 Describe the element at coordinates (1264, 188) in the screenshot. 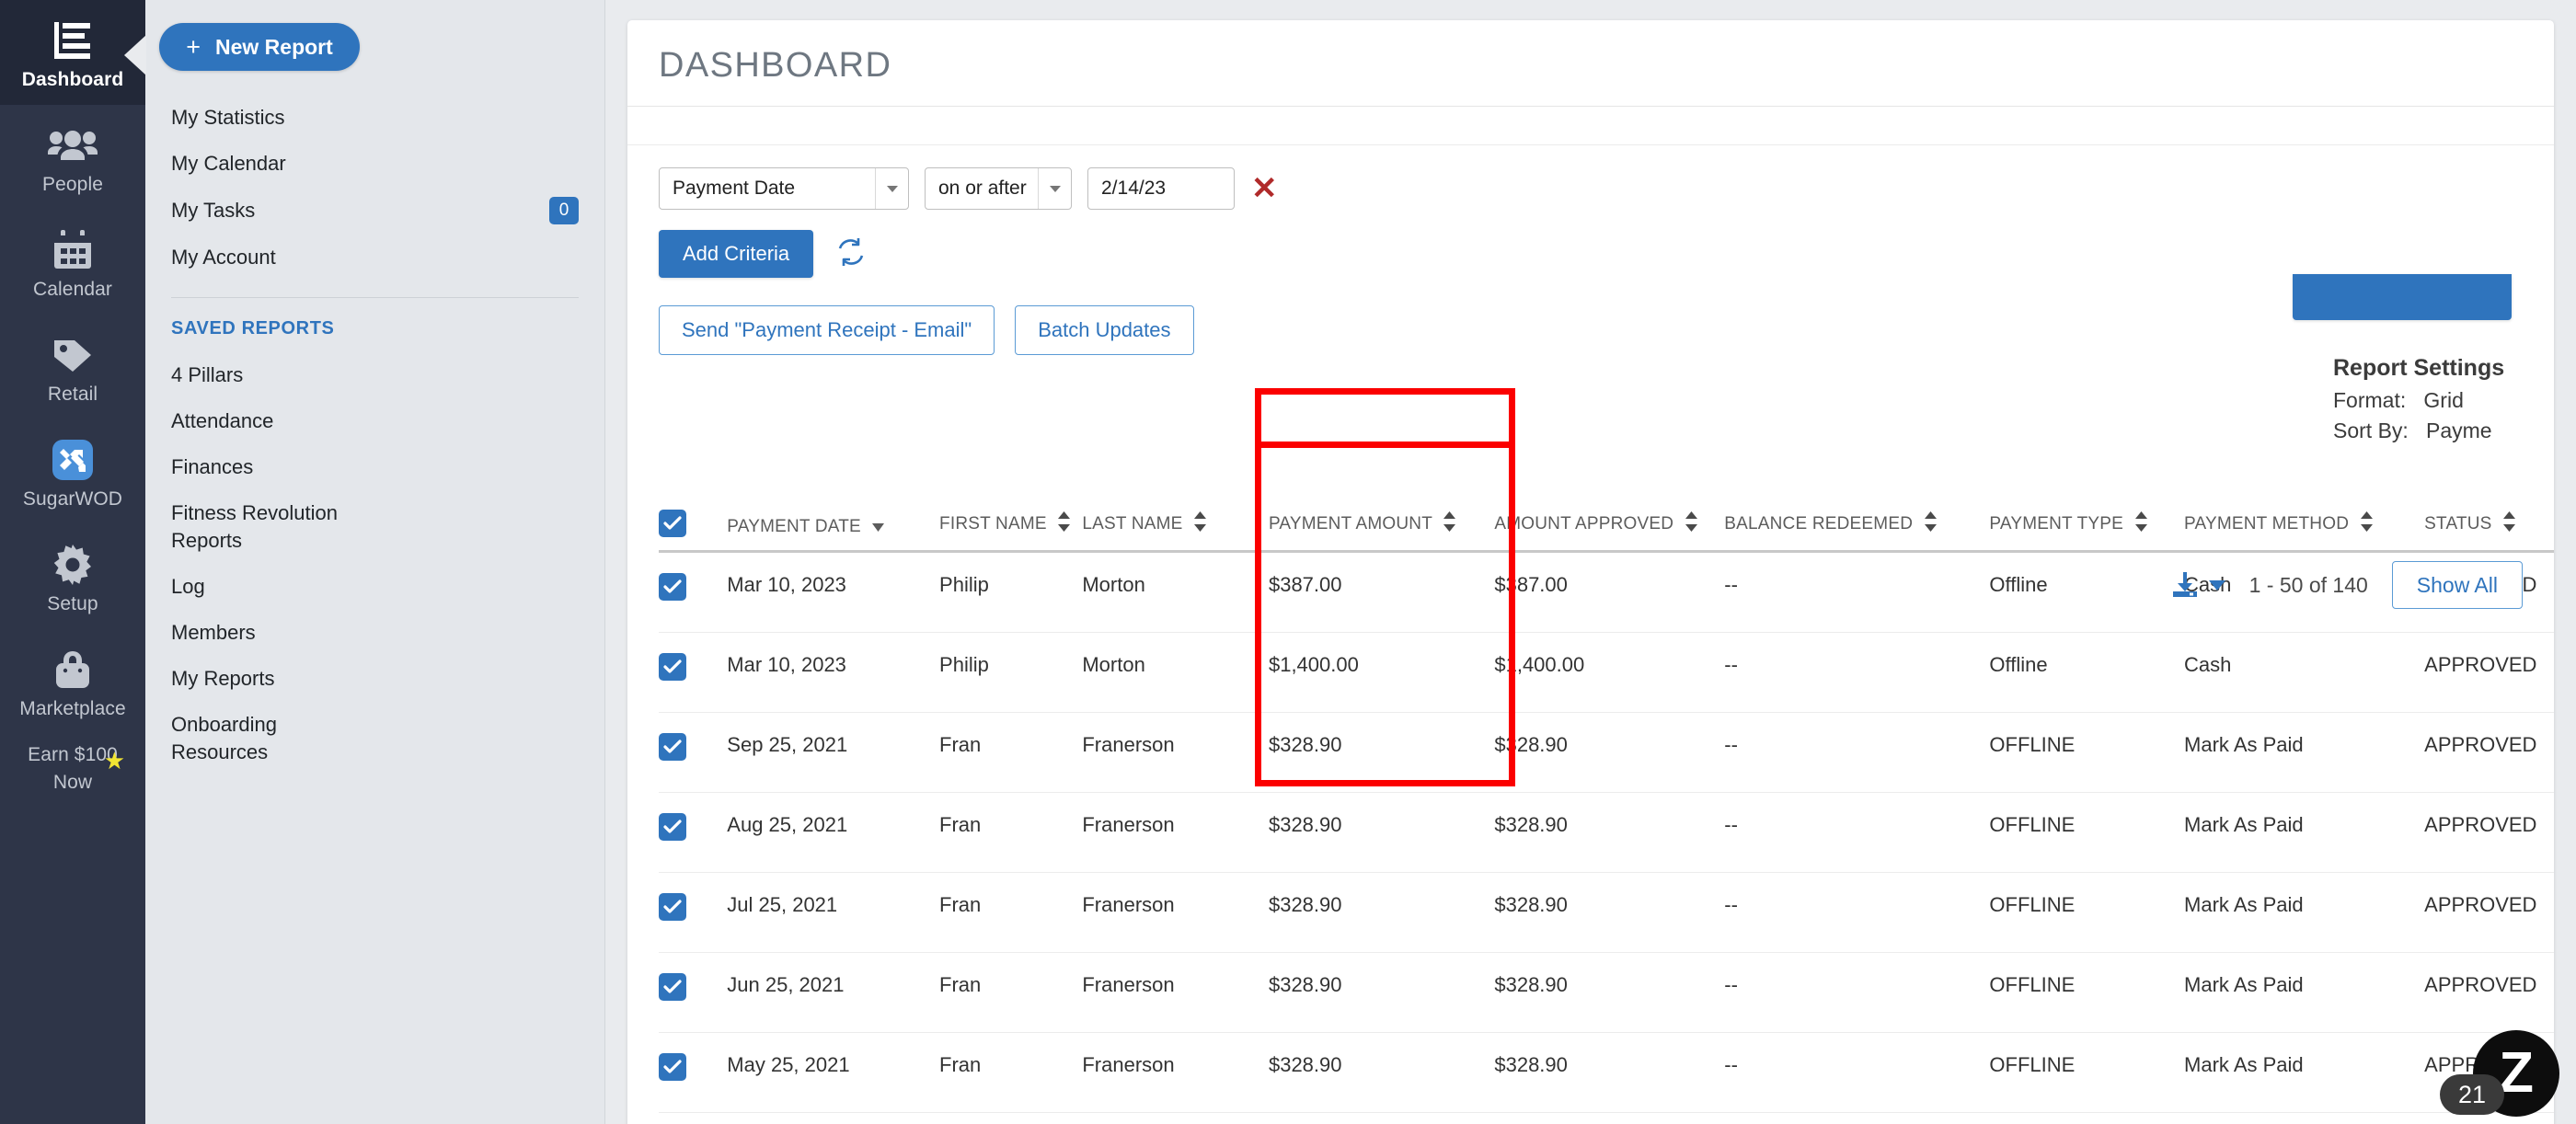

I see `remove-criteria-button: ✕` at that location.